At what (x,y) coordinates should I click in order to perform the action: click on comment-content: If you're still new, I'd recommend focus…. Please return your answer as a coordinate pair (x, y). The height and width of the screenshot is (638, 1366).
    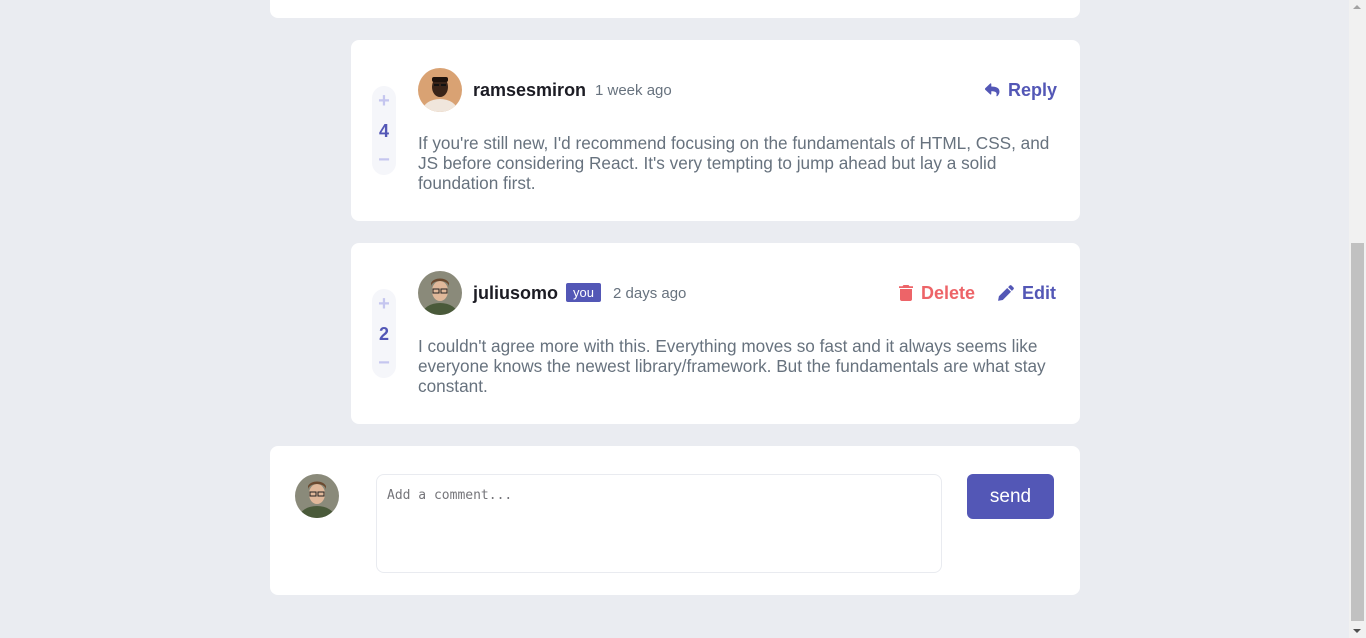
    Looking at the image, I should click on (734, 163).